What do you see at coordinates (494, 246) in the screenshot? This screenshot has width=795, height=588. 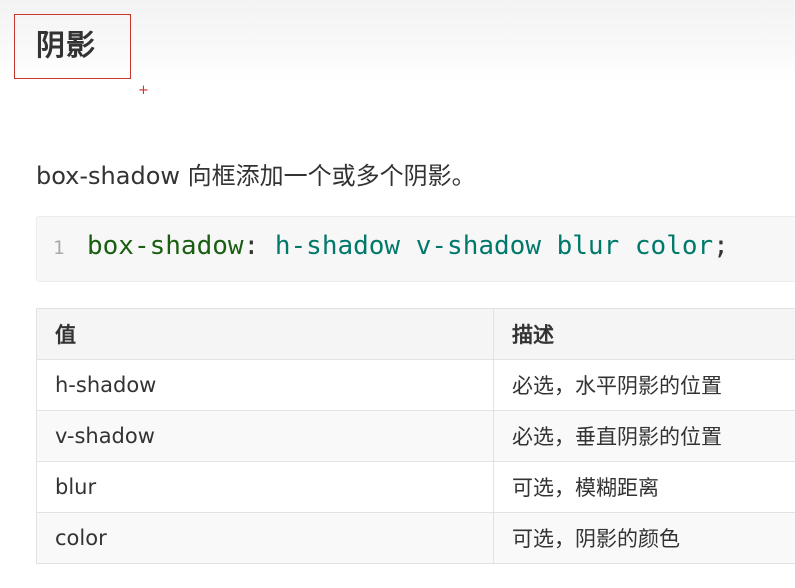 I see `code-values: h-shadow v-shadow blur color` at bounding box center [494, 246].